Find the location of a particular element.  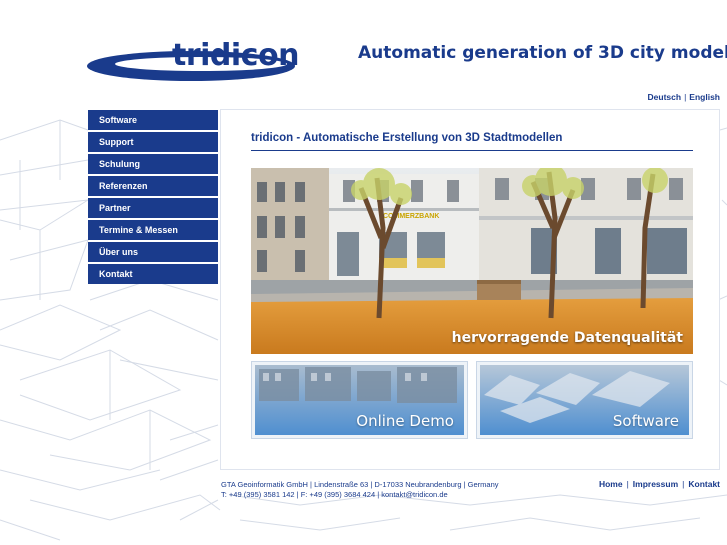

nav-item-partner: Partner is located at coordinates (153, 208).